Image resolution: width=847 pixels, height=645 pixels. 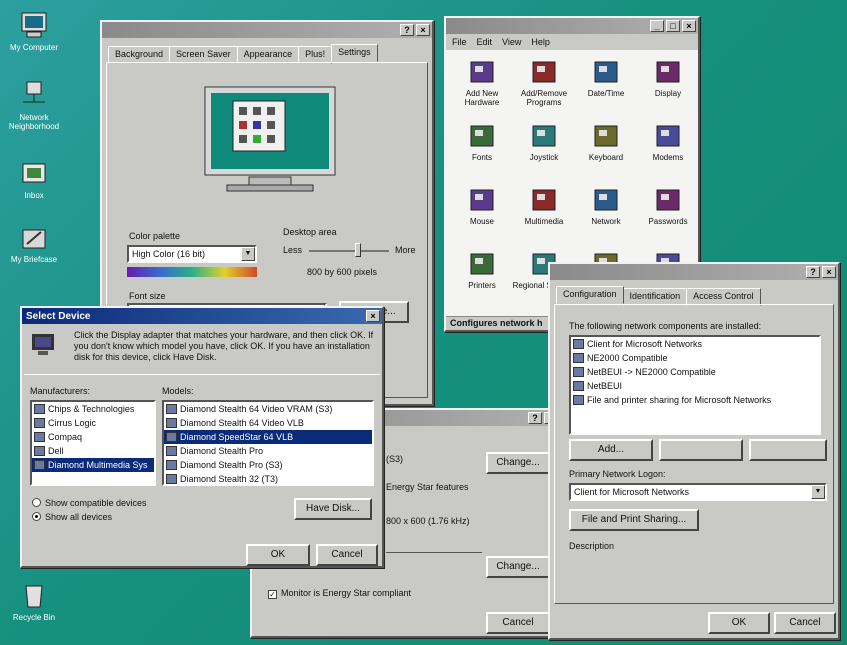 I want to click on cp-item: Multimedia, so click(x=544, y=206).